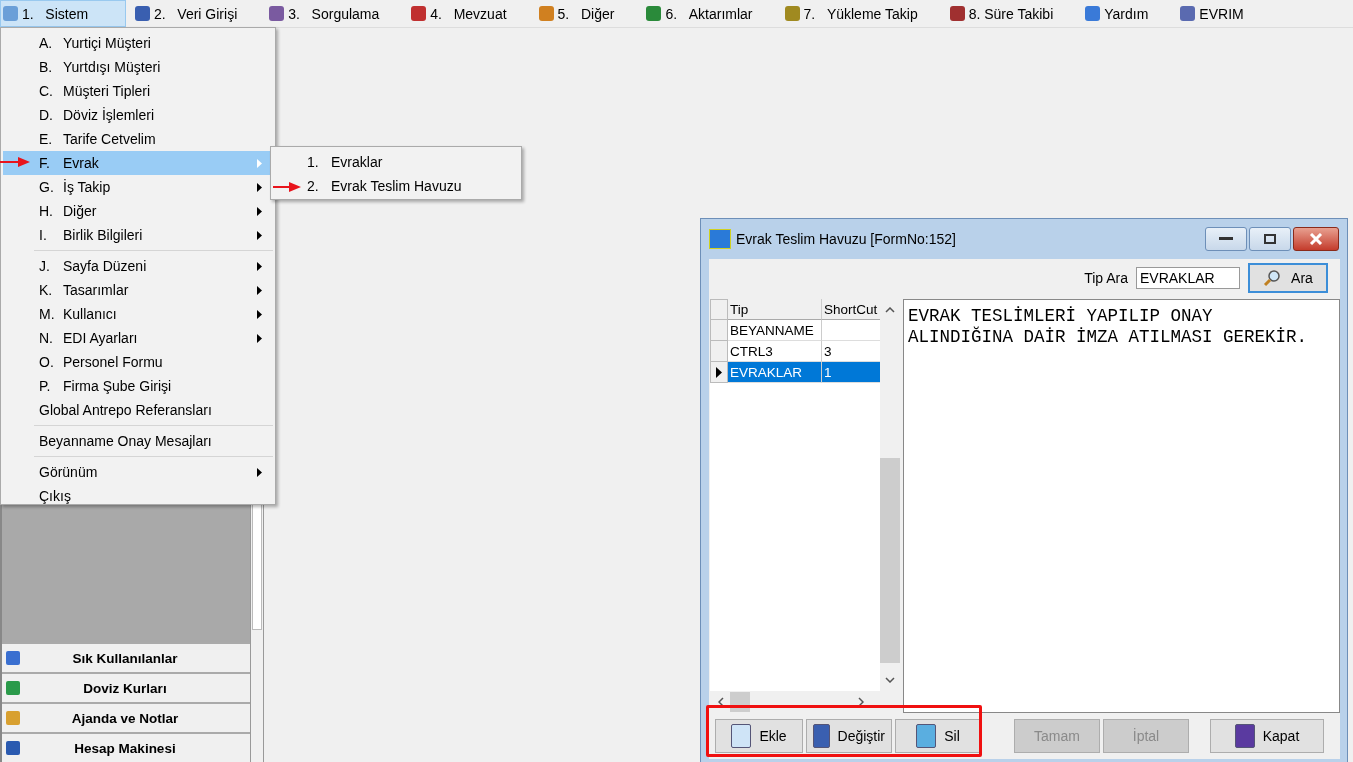 Image resolution: width=1353 pixels, height=762 pixels. What do you see at coordinates (1288, 278) in the screenshot?
I see `search-button: Ara` at bounding box center [1288, 278].